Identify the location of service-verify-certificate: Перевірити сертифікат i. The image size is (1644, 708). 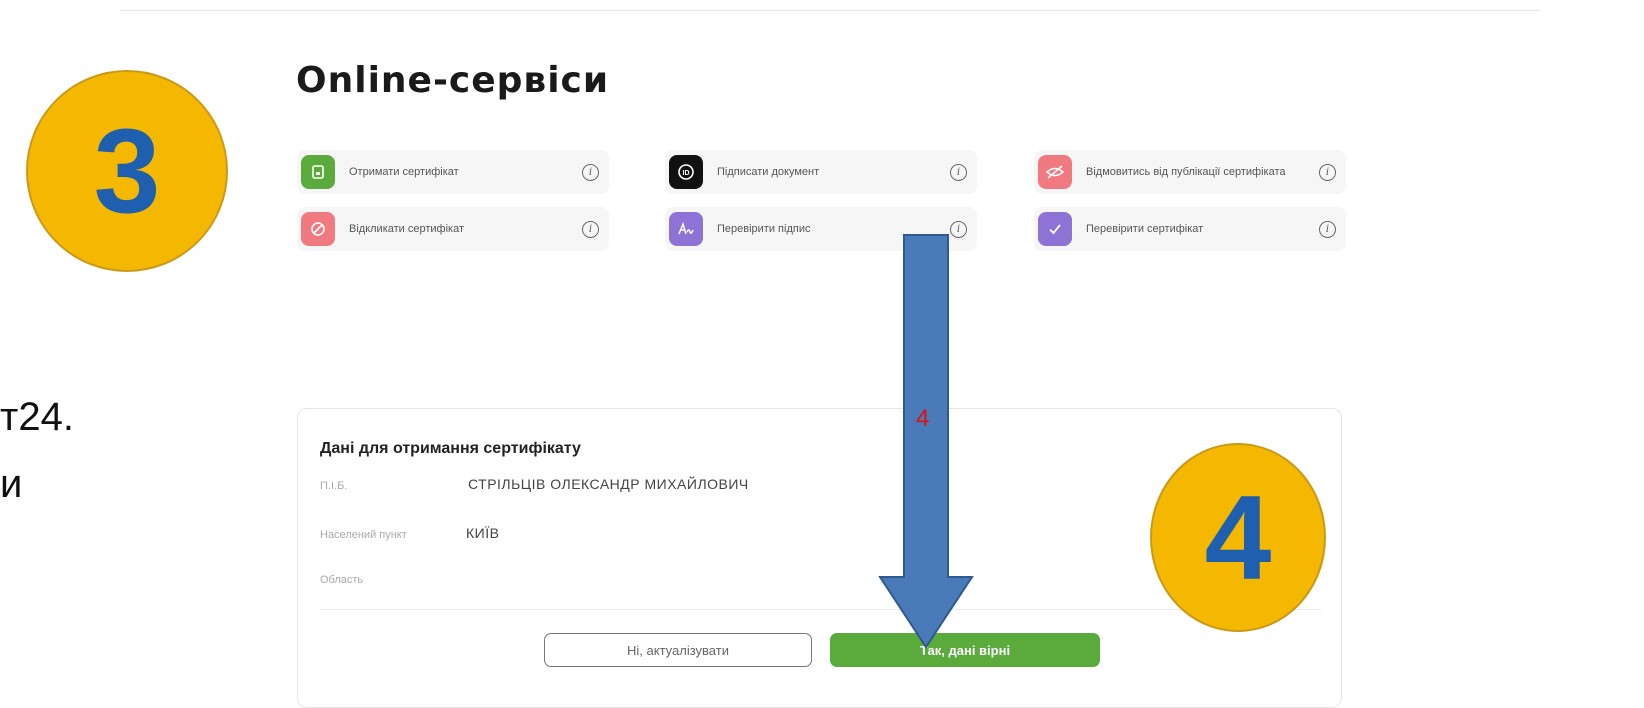
(1190, 229).